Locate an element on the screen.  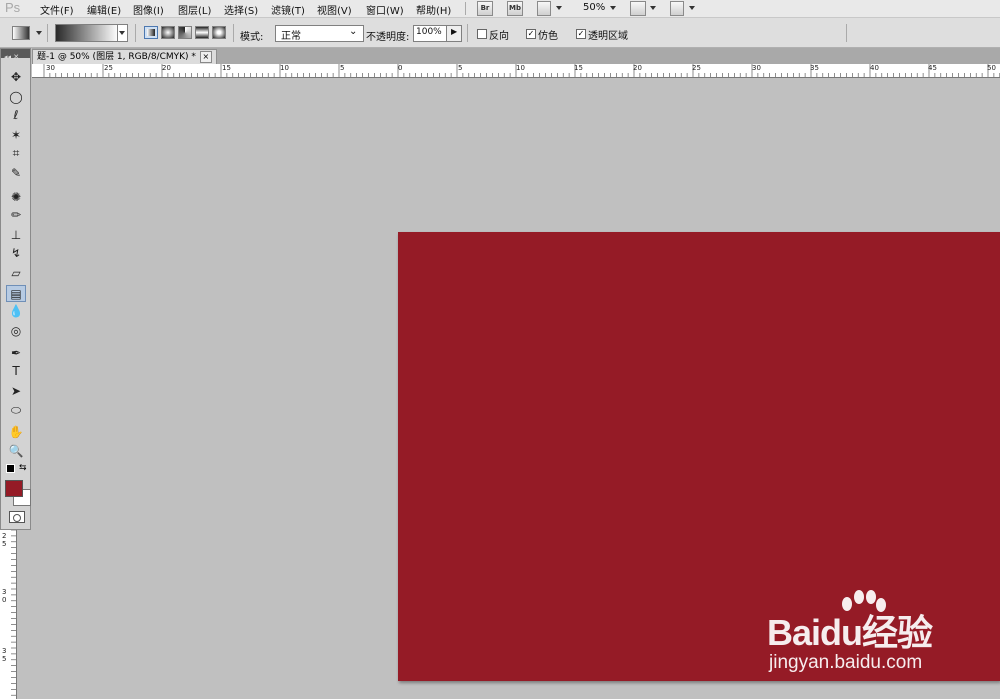
diamond-gradient-button is located at coordinates (219, 32).